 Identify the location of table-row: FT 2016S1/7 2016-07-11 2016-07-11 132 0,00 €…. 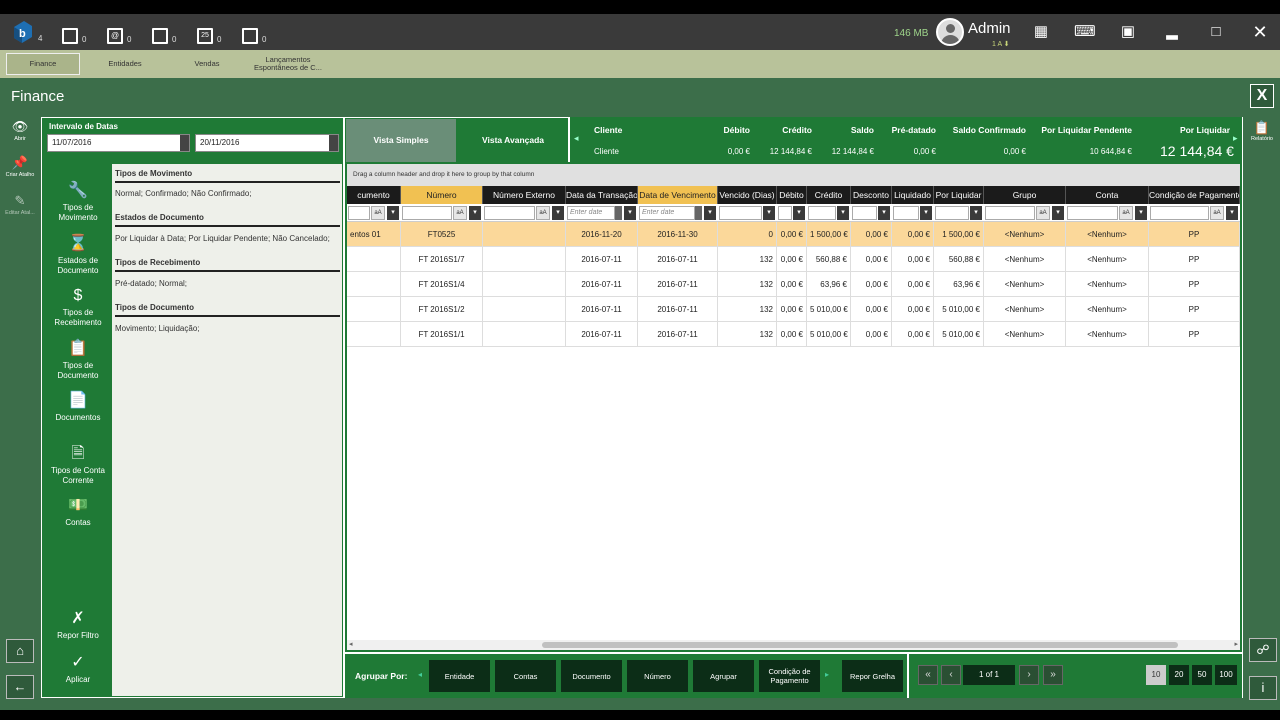
(793, 259).